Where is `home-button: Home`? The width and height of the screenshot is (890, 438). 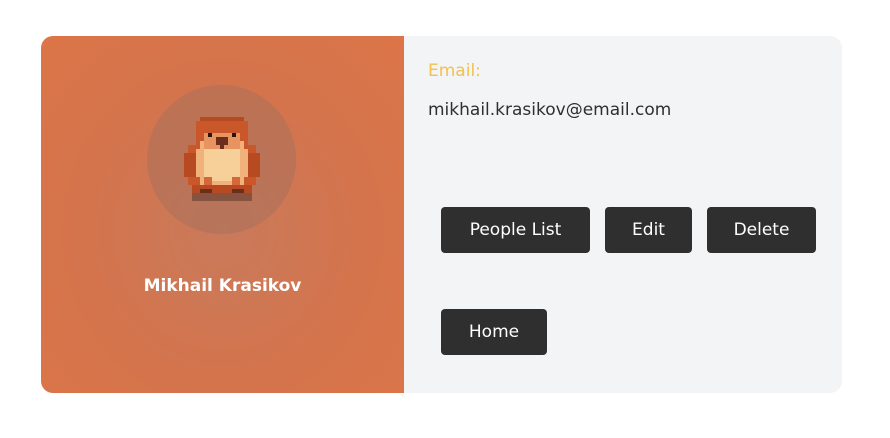 home-button: Home is located at coordinates (494, 332).